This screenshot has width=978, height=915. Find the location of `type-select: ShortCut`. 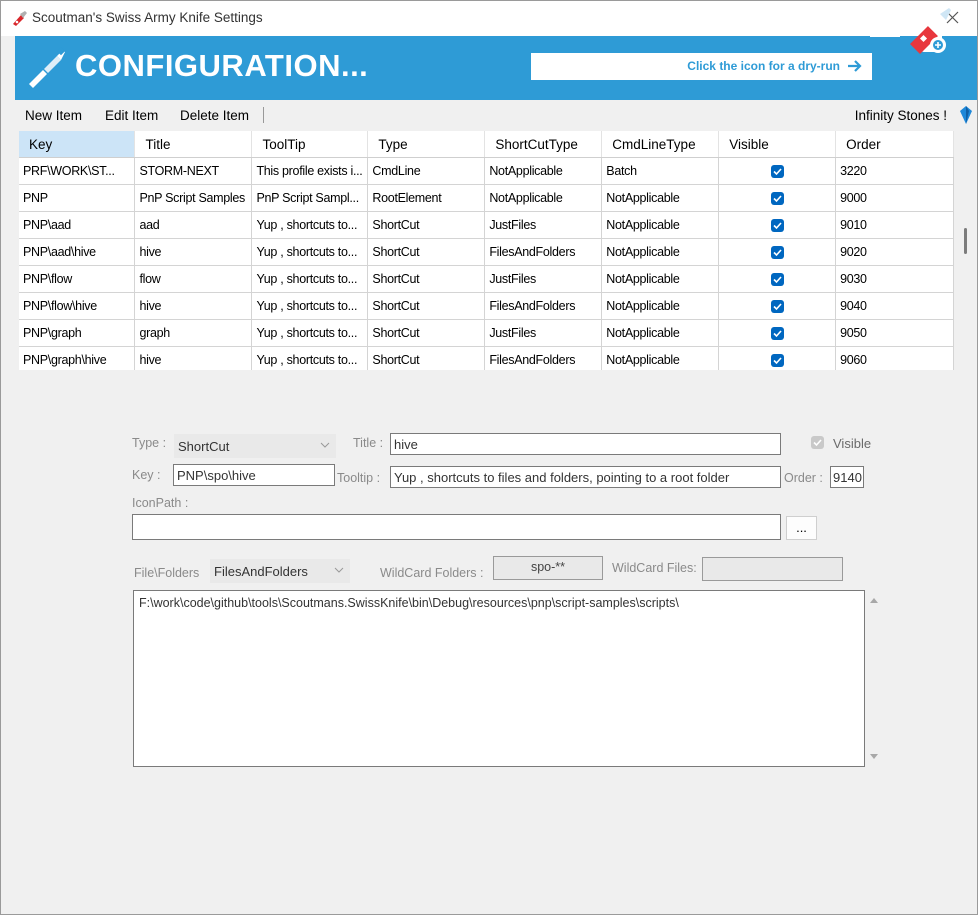

type-select: ShortCut is located at coordinates (255, 446).